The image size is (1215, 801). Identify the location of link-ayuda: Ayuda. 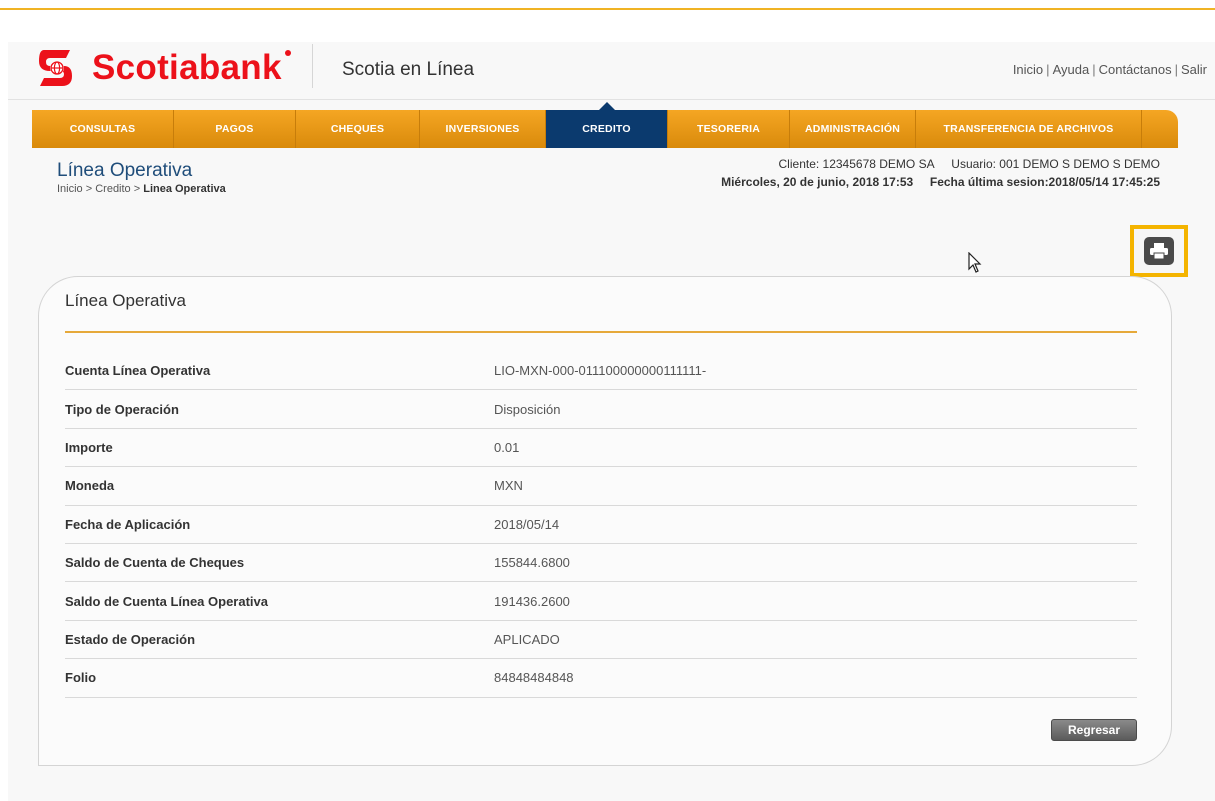
(1071, 69).